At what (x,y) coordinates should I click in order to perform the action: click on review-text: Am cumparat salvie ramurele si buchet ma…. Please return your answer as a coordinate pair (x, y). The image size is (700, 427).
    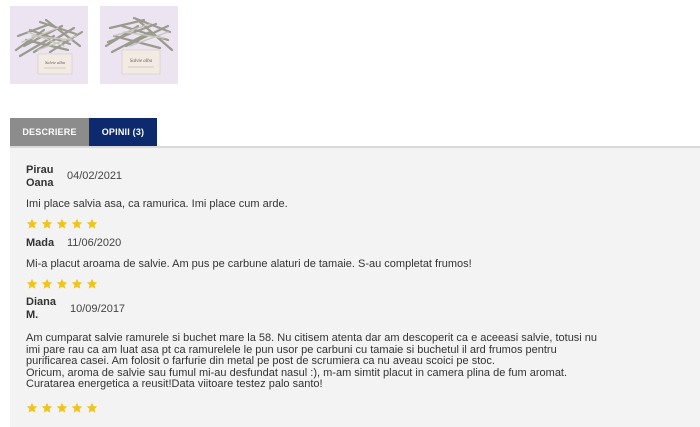
    Looking at the image, I should click on (358, 361).